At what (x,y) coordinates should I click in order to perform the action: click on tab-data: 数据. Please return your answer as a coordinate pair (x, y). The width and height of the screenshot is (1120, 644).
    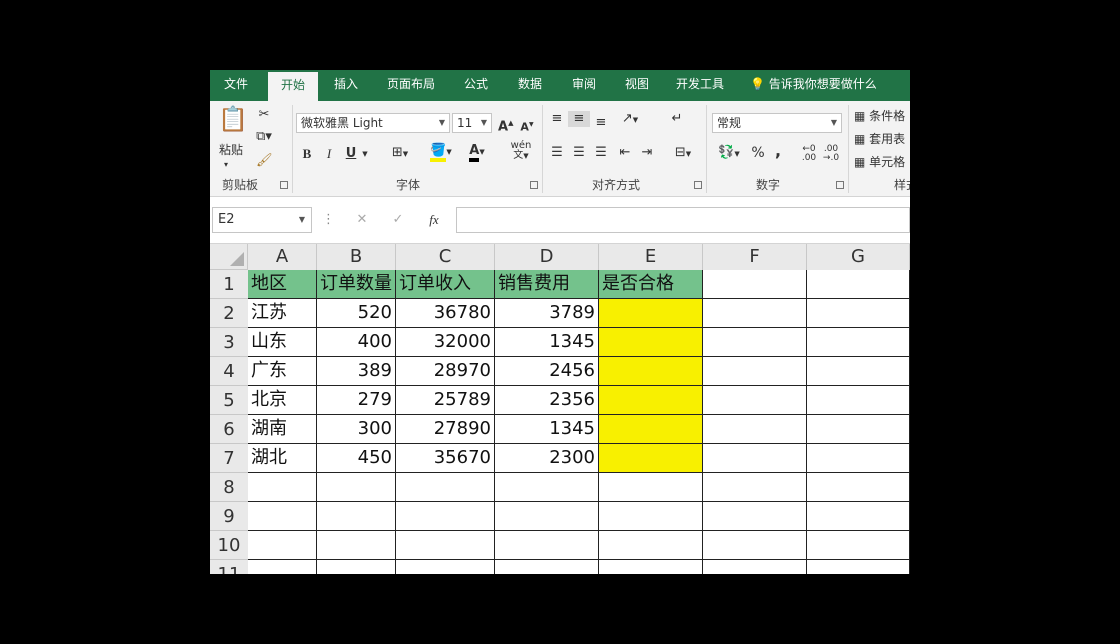
    Looking at the image, I should click on (530, 85).